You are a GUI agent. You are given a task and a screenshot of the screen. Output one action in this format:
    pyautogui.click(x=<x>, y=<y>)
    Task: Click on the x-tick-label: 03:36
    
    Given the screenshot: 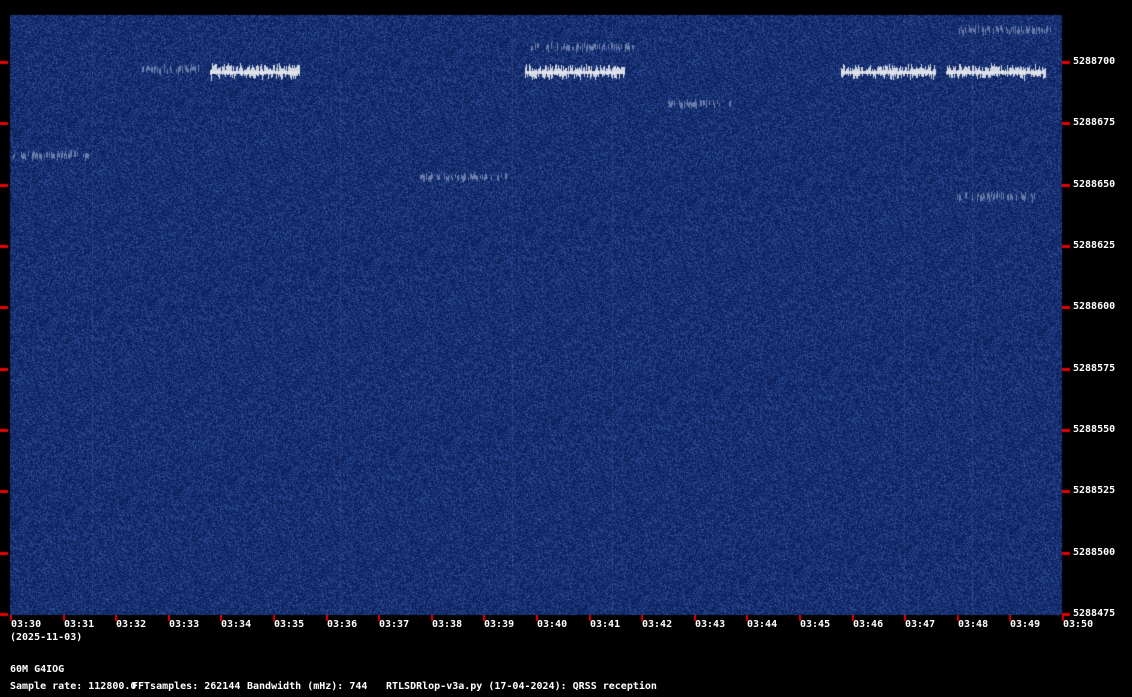 What is the action you would take?
    pyautogui.click(x=342, y=624)
    